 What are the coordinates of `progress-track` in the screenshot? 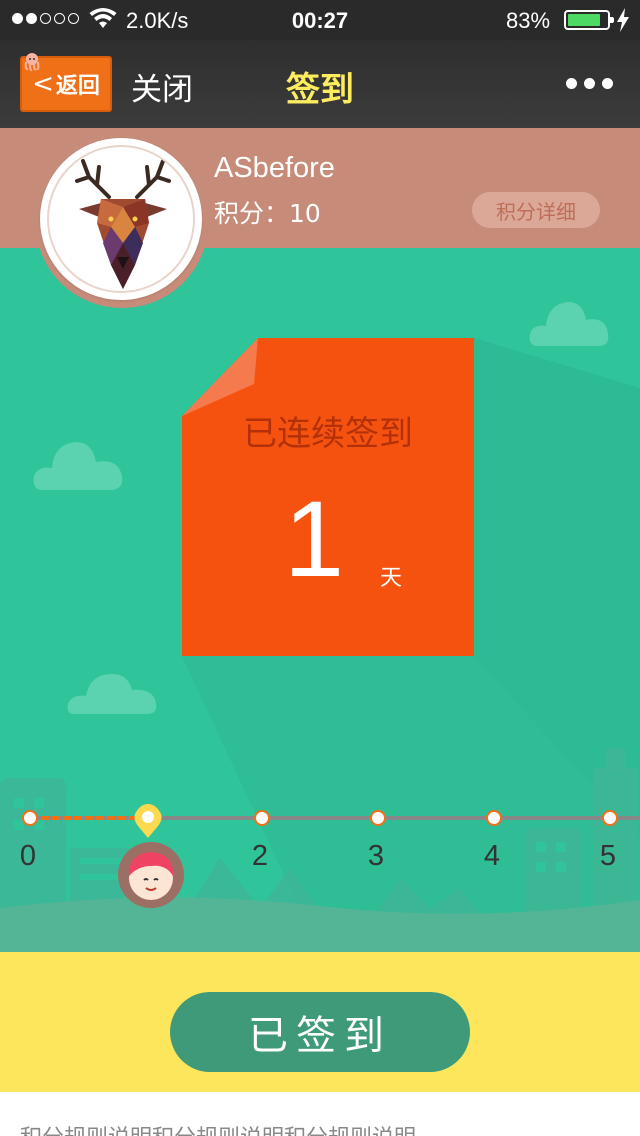 It's located at (331, 818).